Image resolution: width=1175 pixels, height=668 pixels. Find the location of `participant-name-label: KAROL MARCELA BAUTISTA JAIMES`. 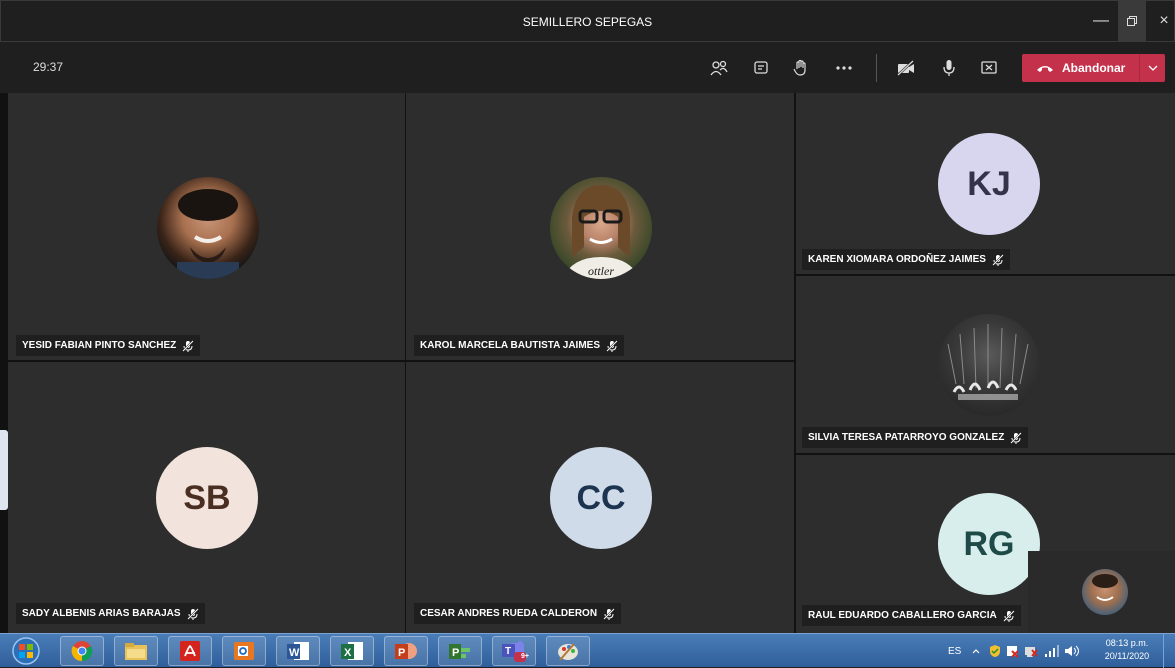

participant-name-label: KAROL MARCELA BAUTISTA JAIMES is located at coordinates (519, 345).